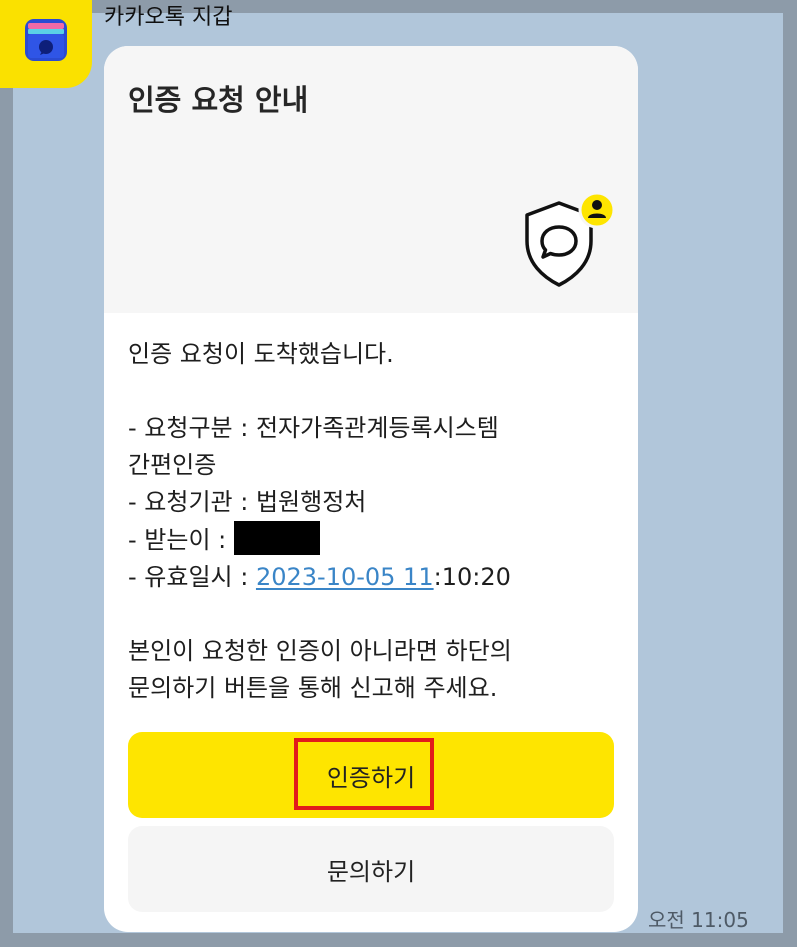 Image resolution: width=797 pixels, height=947 pixels. Describe the element at coordinates (371, 777) in the screenshot. I see `authenticate-button-label: 인증하기` at that location.